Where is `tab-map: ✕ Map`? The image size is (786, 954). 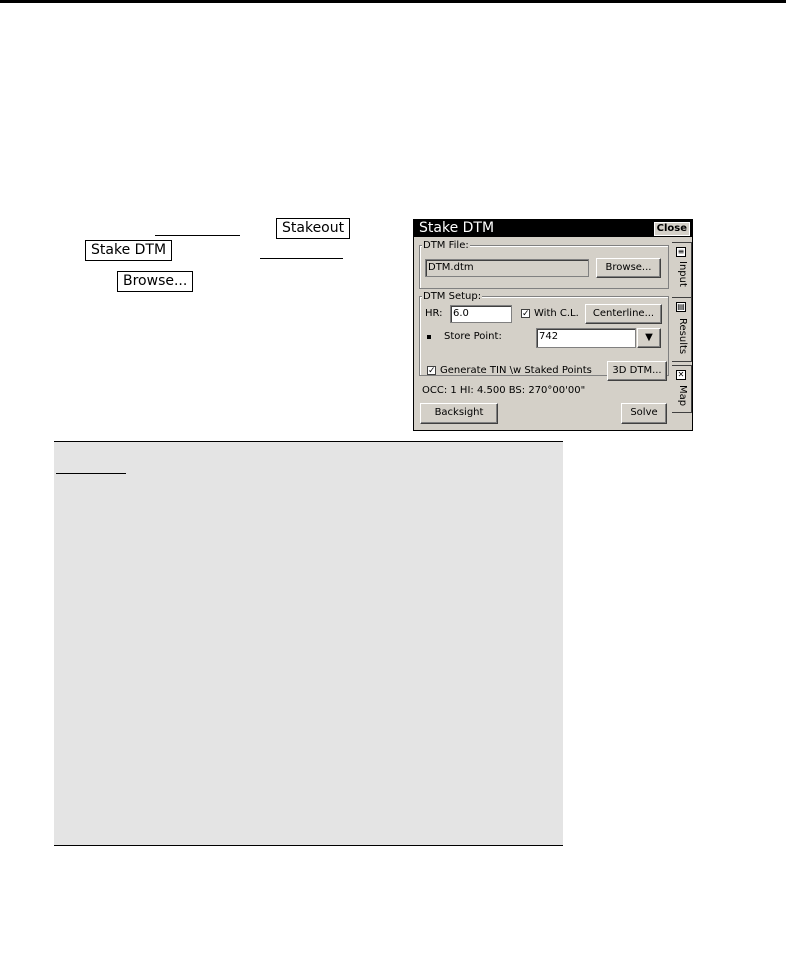
tab-map: ✕ Map is located at coordinates (682, 389).